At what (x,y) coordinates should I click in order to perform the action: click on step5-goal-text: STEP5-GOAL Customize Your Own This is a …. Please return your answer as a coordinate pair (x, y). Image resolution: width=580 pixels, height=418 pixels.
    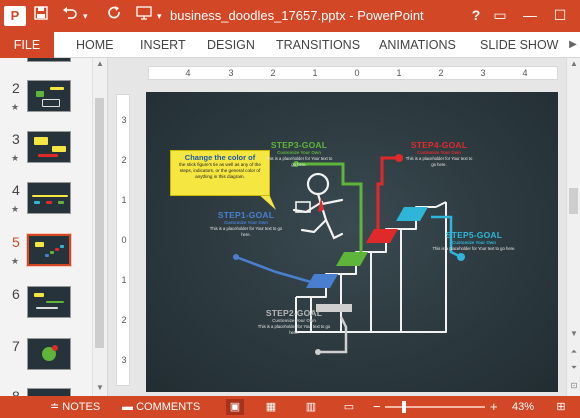
    Looking at the image, I should click on (474, 241).